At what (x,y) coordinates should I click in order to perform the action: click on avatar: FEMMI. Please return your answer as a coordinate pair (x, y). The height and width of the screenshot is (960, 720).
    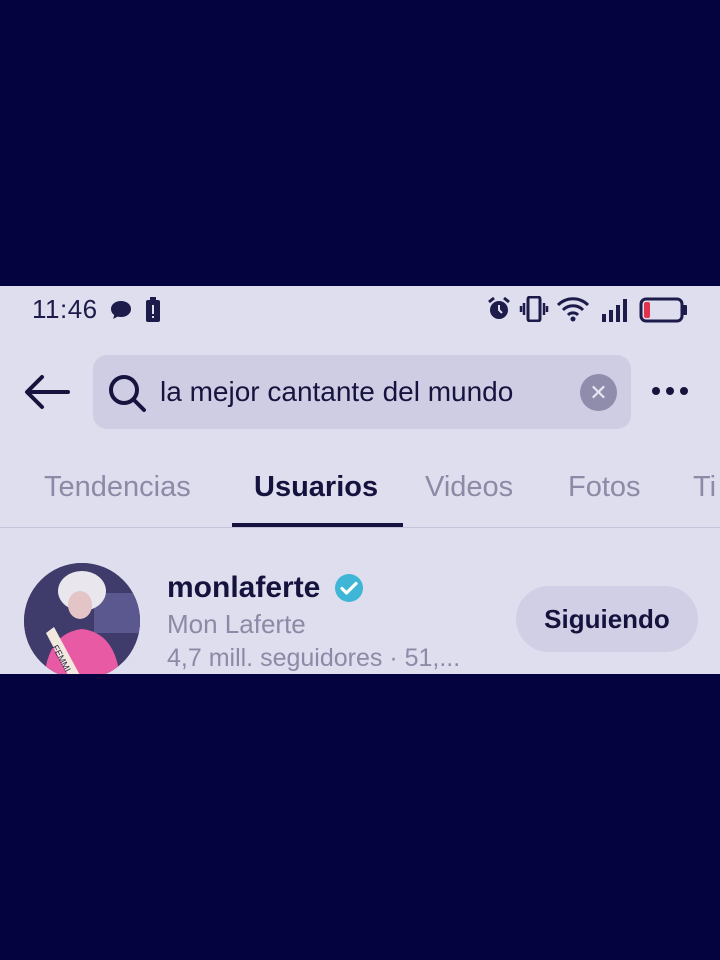
    Looking at the image, I should click on (82, 618).